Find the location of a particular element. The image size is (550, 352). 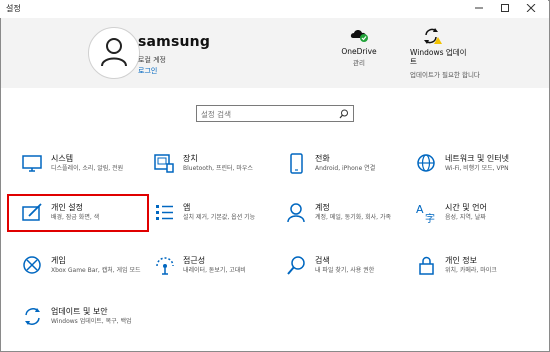

tile-search: 검색 내 파일 찾기, 사용 권한 is located at coordinates (345, 275).